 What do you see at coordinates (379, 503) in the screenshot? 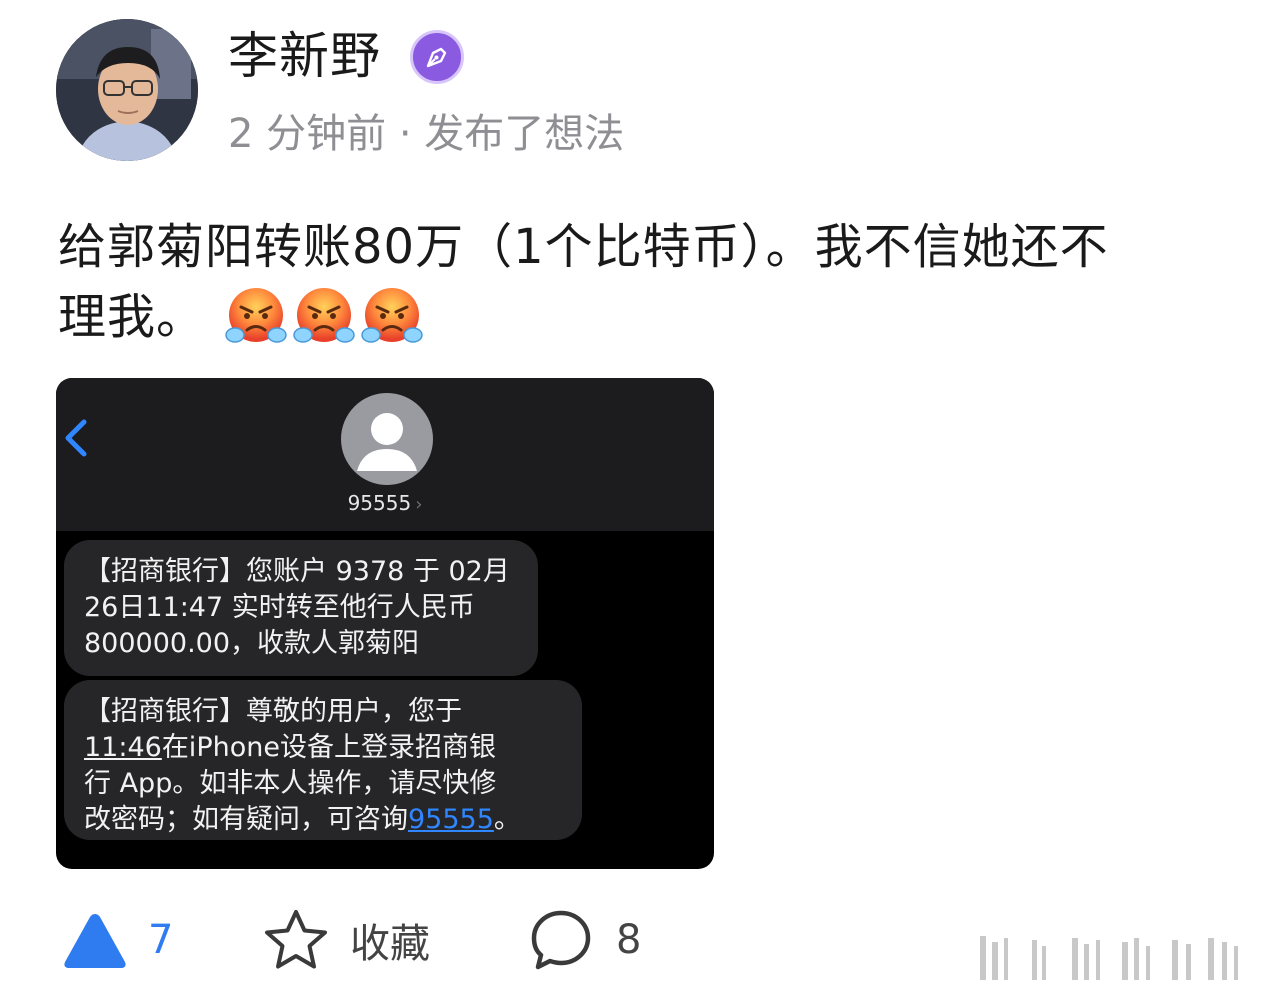
I see `contact-number: 95555` at bounding box center [379, 503].